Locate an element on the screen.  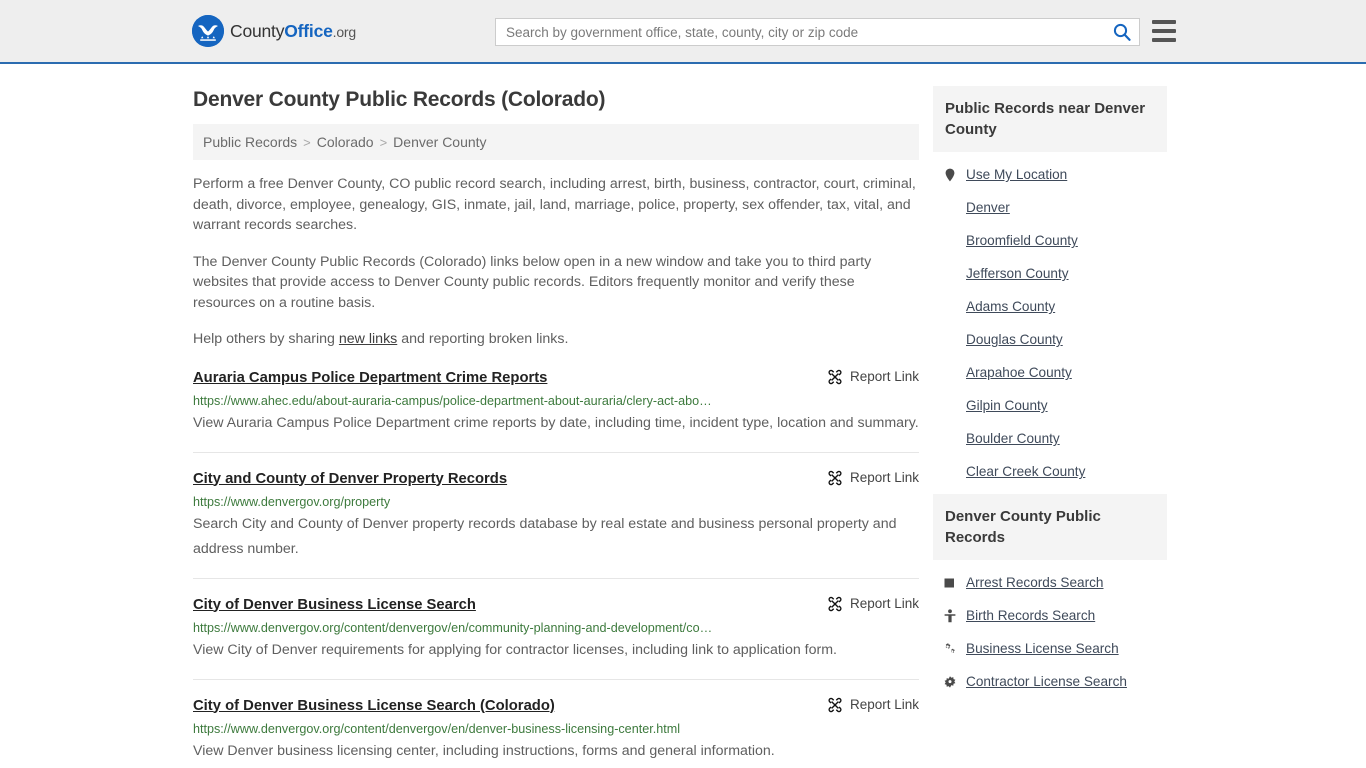
sidebar-nearby-item: Arapahoe County is located at coordinates (1050, 372).